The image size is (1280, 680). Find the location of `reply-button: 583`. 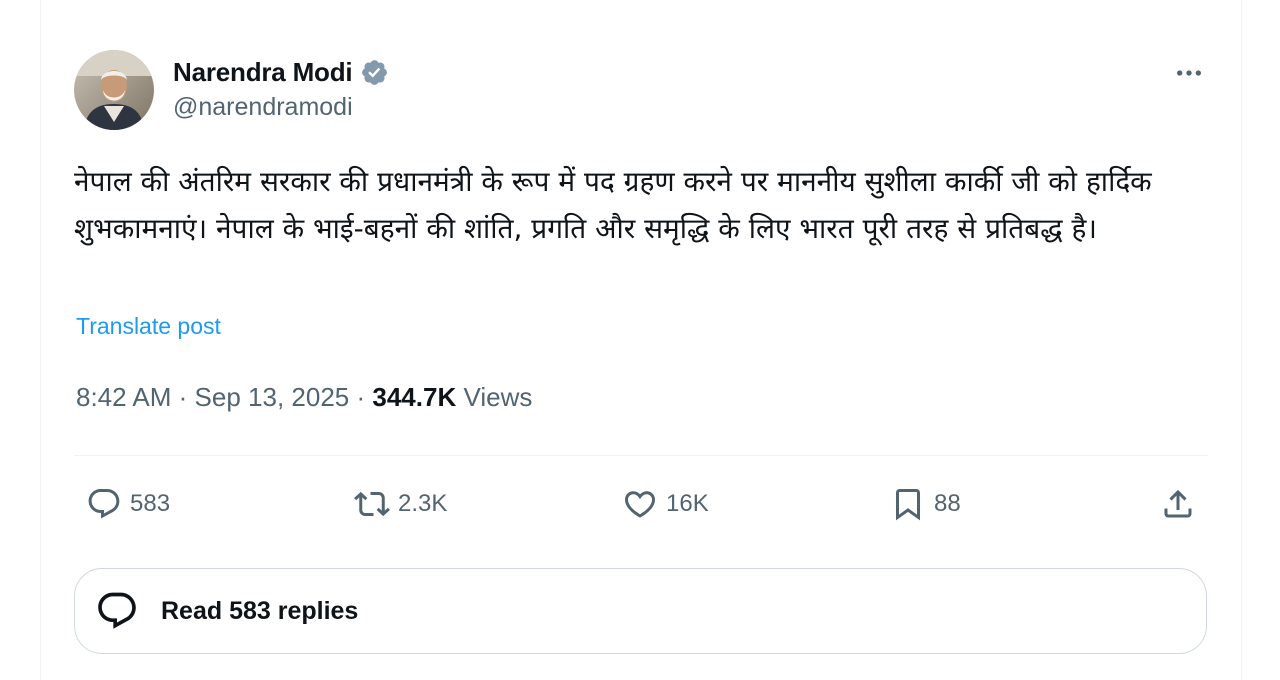

reply-button: 583 is located at coordinates (128, 504).